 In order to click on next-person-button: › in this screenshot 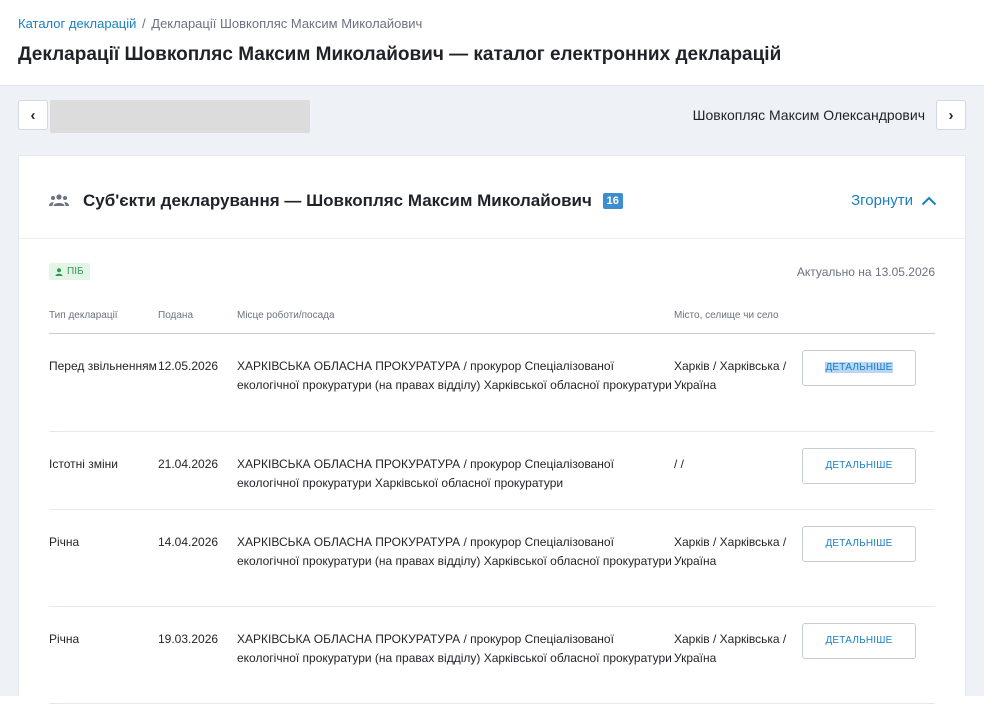, I will do `click(951, 115)`.